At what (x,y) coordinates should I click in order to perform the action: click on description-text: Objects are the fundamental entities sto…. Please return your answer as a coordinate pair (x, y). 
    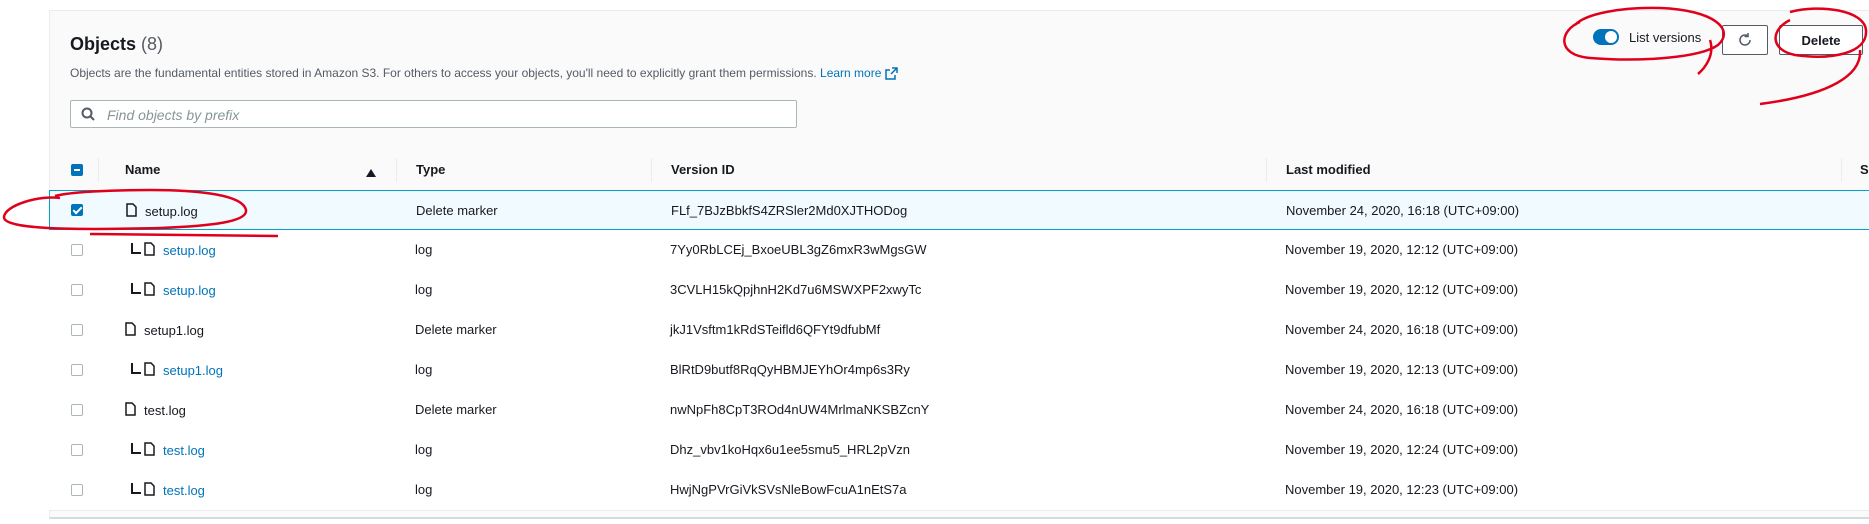
    Looking at the image, I should click on (443, 73).